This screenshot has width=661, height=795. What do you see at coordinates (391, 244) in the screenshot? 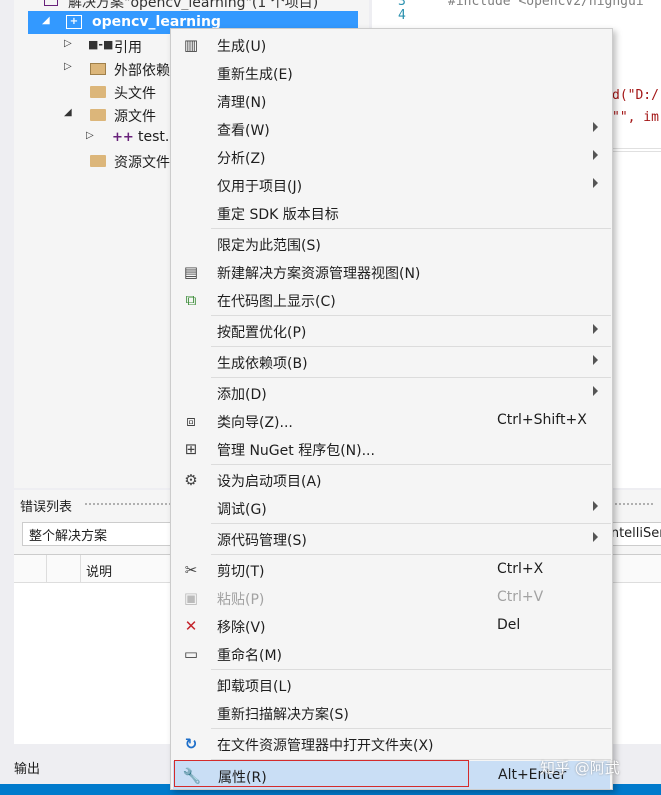
I see `menu-item-scope-to-this: 限定为此范围(S)` at bounding box center [391, 244].